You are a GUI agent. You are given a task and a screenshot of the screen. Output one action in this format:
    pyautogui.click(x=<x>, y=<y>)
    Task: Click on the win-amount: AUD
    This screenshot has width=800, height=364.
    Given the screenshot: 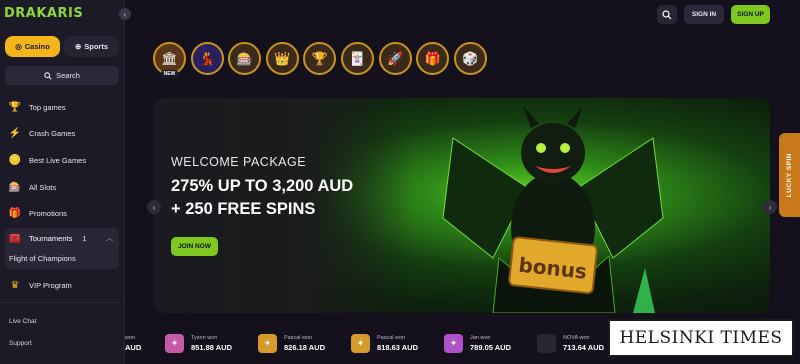 What is the action you would take?
    pyautogui.click(x=133, y=347)
    